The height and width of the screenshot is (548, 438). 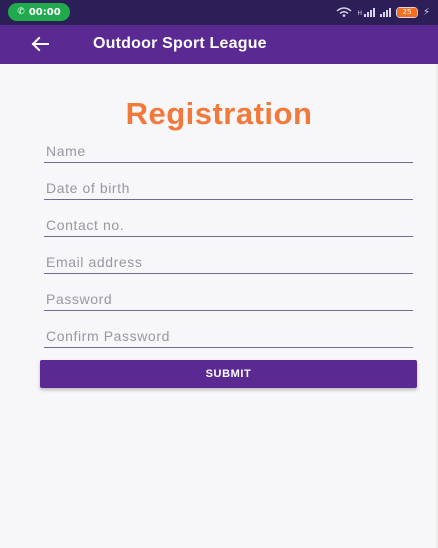 I want to click on name-field, so click(x=229, y=152).